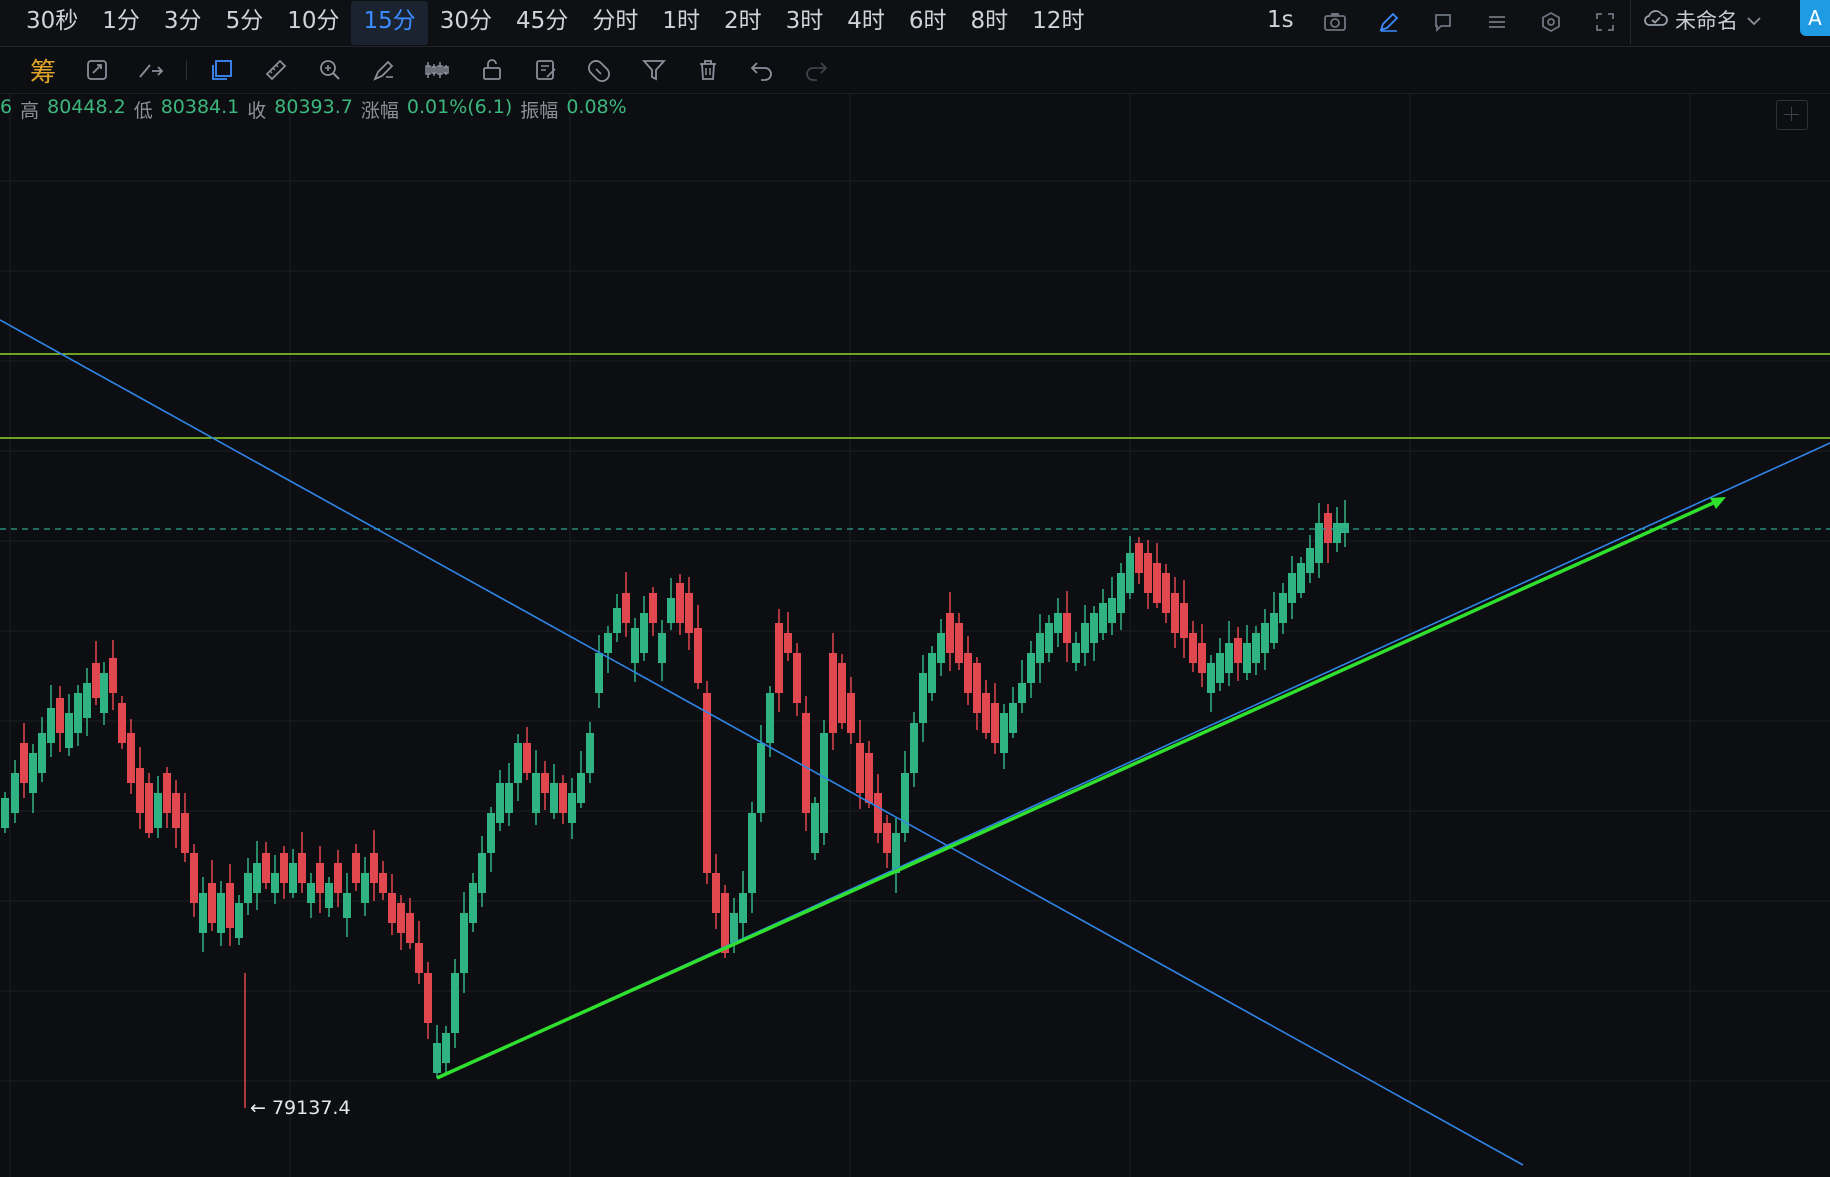 The image size is (1830, 1177). What do you see at coordinates (1497, 22) in the screenshot?
I see `list-icon` at bounding box center [1497, 22].